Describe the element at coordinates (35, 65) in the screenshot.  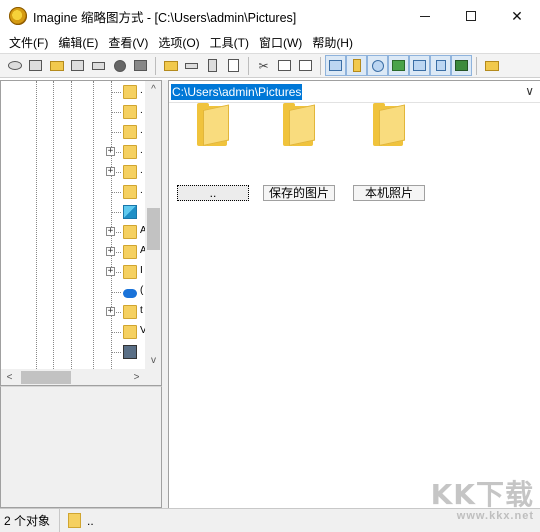
I see `browse-icon` at that location.